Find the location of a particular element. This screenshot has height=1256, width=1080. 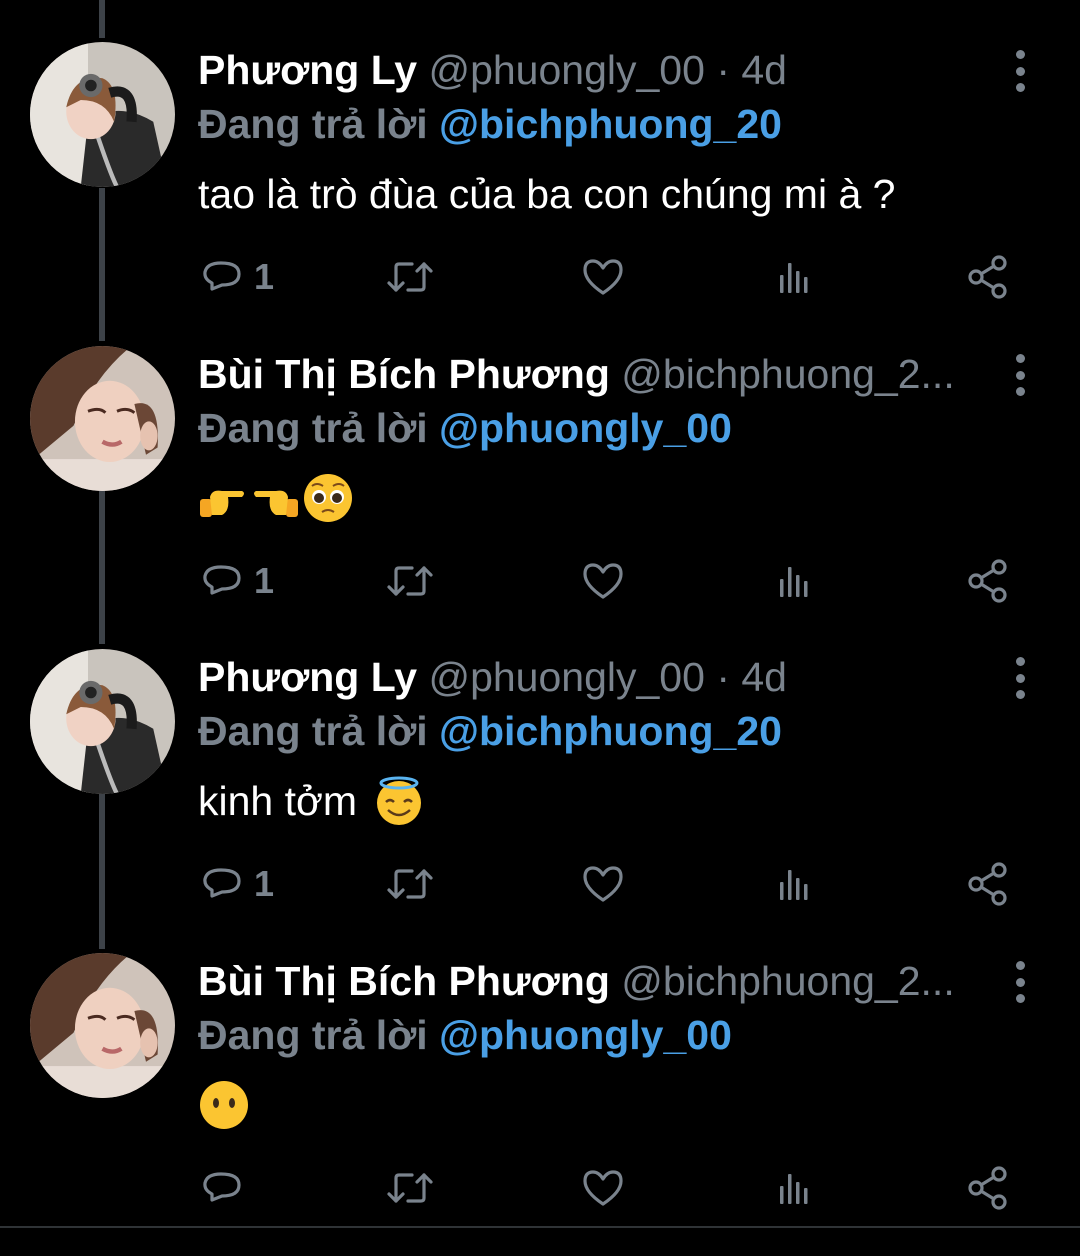

tweet-text: kinh tởm is located at coordinates (278, 801).